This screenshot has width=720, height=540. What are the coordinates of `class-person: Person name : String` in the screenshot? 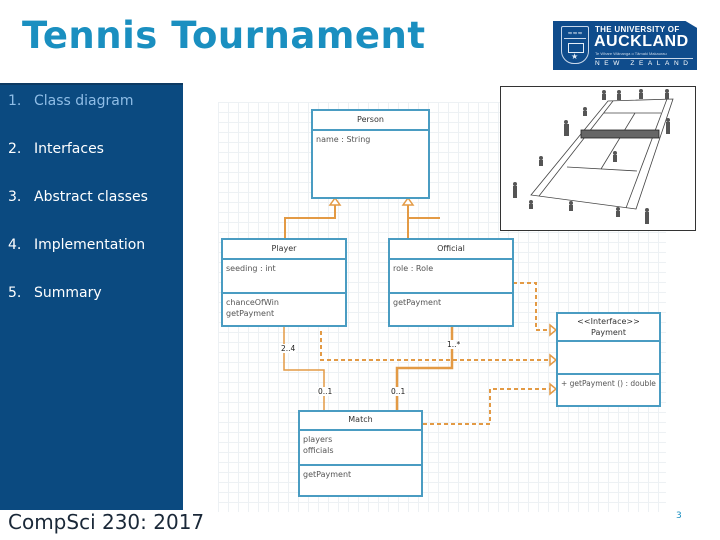 It's located at (370, 154).